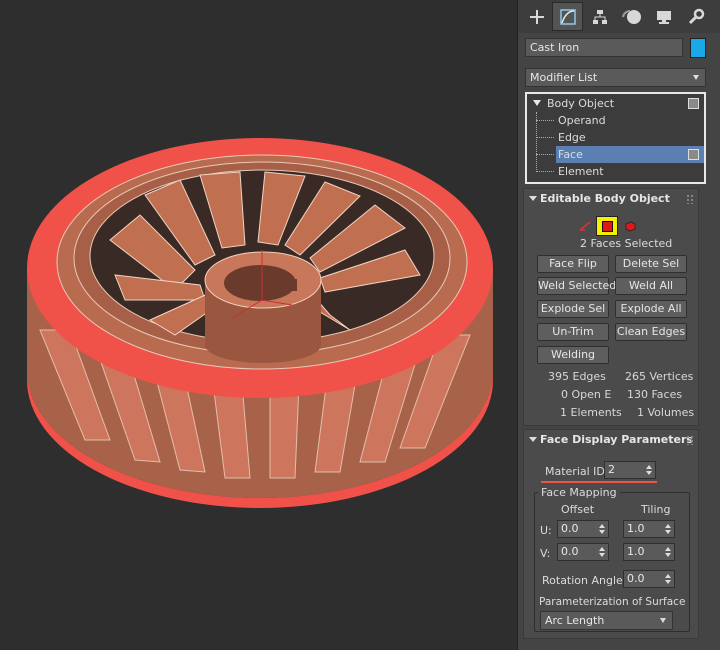 The width and height of the screenshot is (720, 650). I want to click on v-tiling-value: 1.0, so click(636, 551).